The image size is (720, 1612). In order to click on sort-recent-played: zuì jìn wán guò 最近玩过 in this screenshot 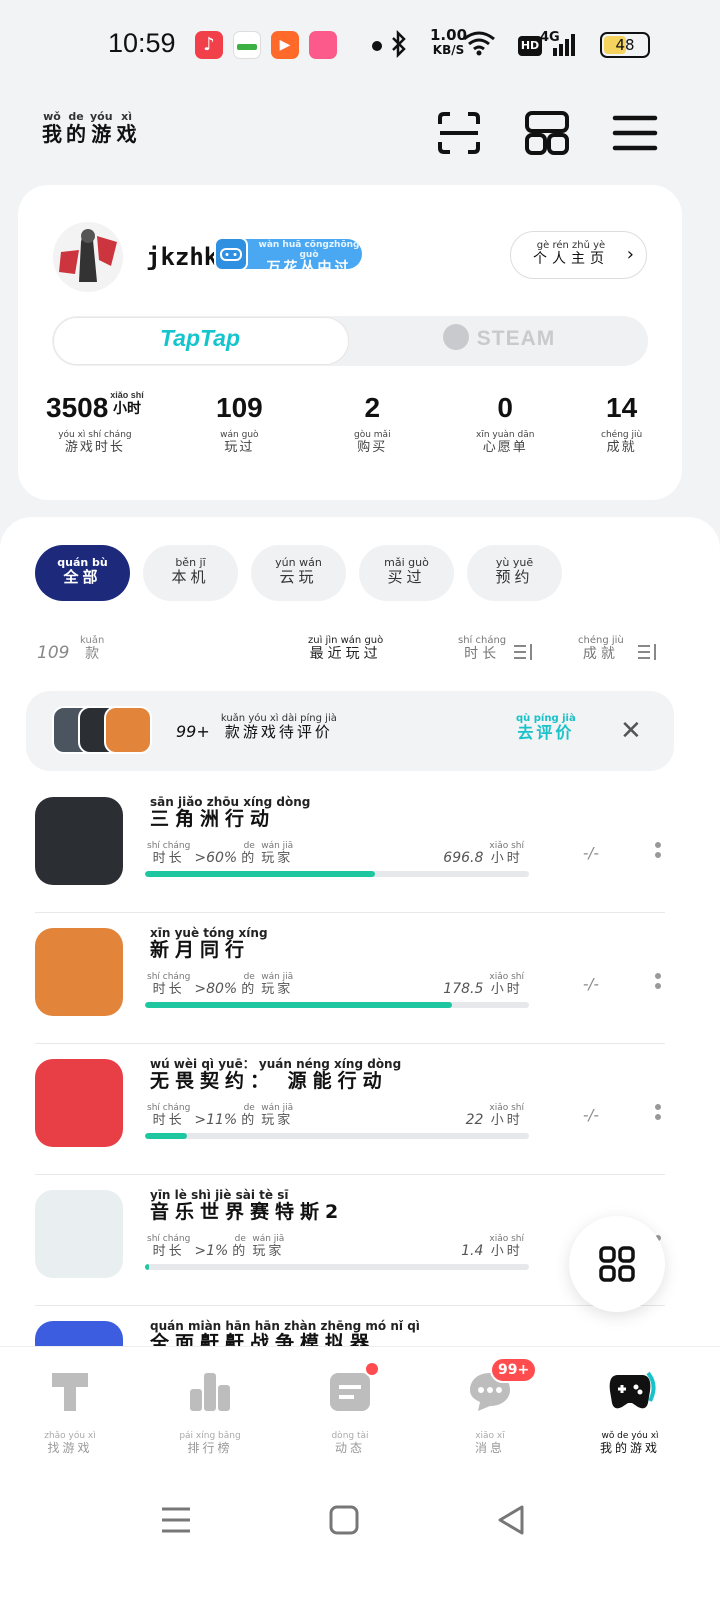, I will do `click(345, 648)`.